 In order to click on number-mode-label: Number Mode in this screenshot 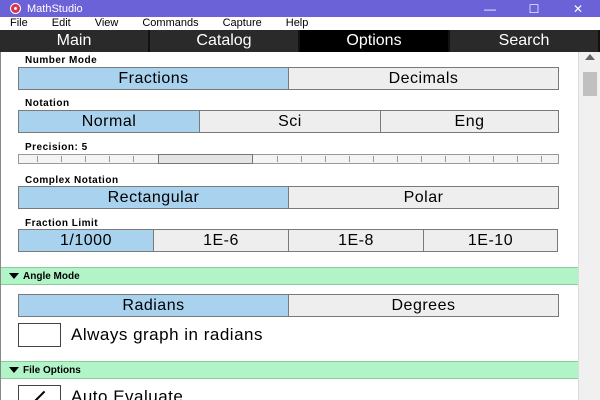, I will do `click(61, 60)`.